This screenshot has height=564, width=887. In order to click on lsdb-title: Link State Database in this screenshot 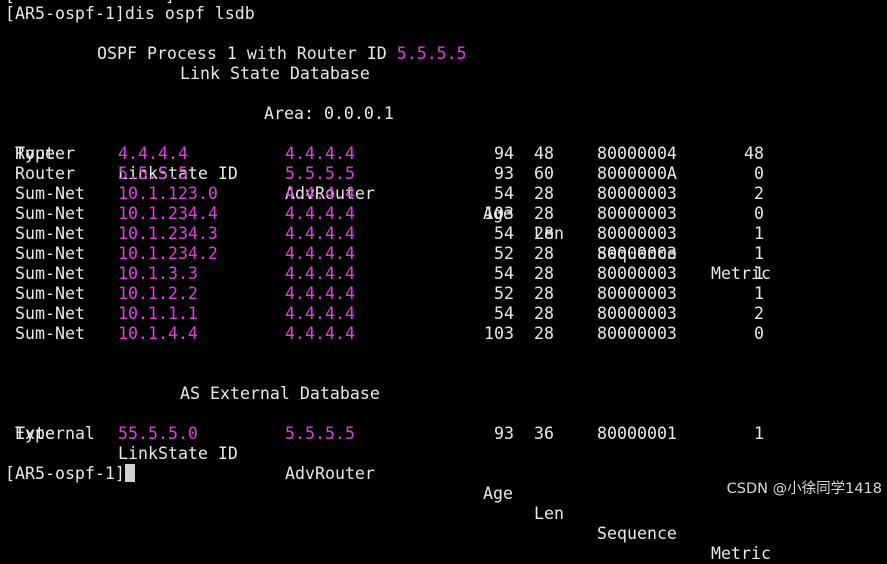, I will do `click(275, 73)`.